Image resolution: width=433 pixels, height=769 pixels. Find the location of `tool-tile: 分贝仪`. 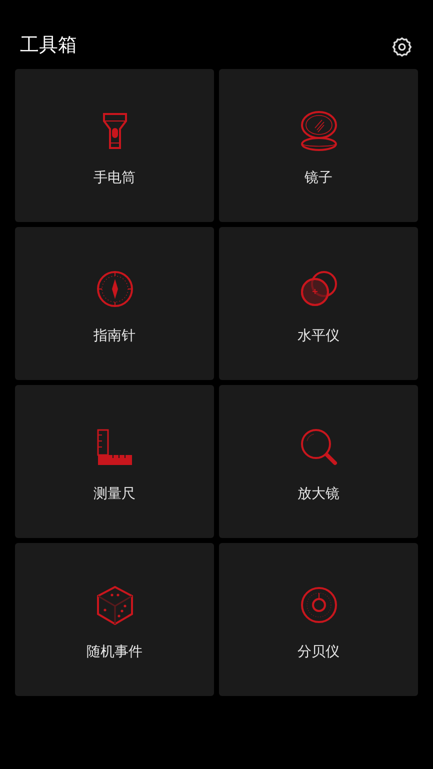

tool-tile: 分贝仪 is located at coordinates (318, 619).